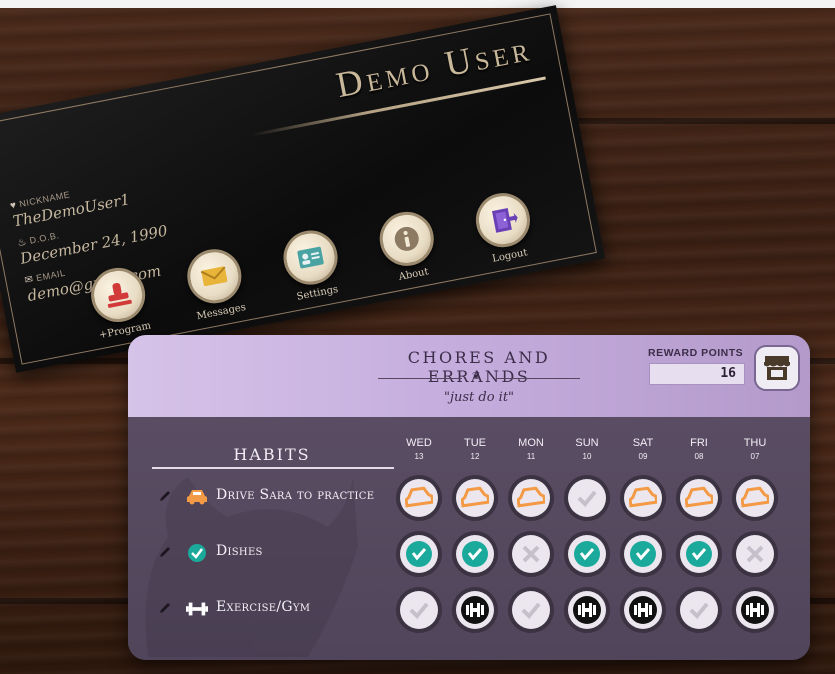 This screenshot has width=835, height=674. I want to click on title-rule-right, so click(538, 378).